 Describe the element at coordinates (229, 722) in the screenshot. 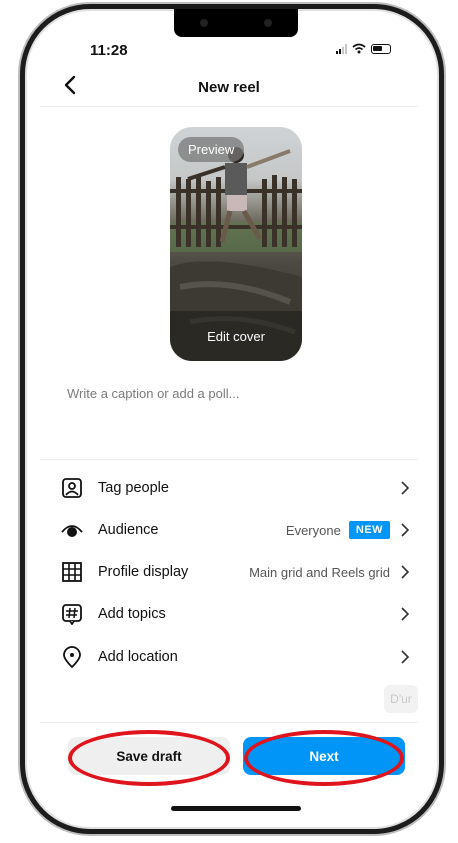

I see `footer-divider` at that location.